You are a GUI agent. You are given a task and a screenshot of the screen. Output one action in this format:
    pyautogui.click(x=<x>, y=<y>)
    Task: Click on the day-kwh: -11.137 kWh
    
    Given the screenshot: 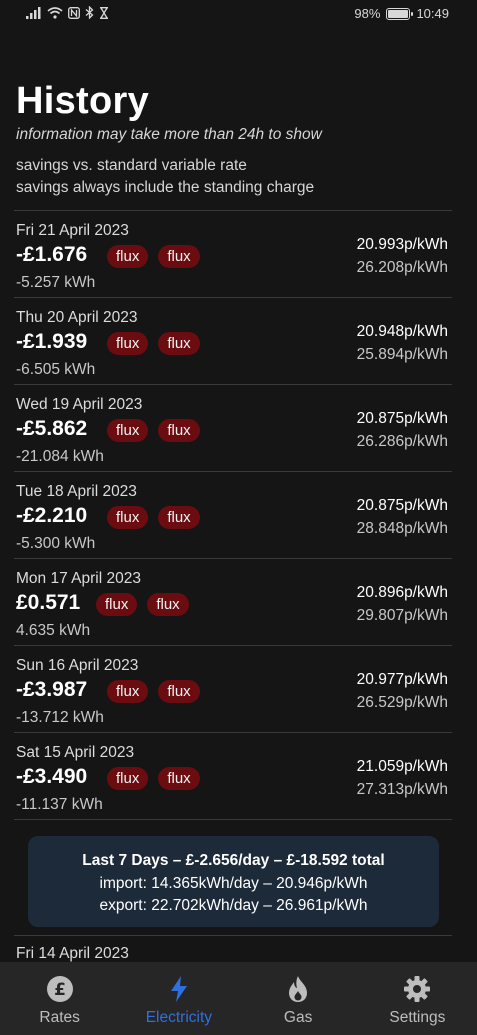 What is the action you would take?
    pyautogui.click(x=59, y=804)
    